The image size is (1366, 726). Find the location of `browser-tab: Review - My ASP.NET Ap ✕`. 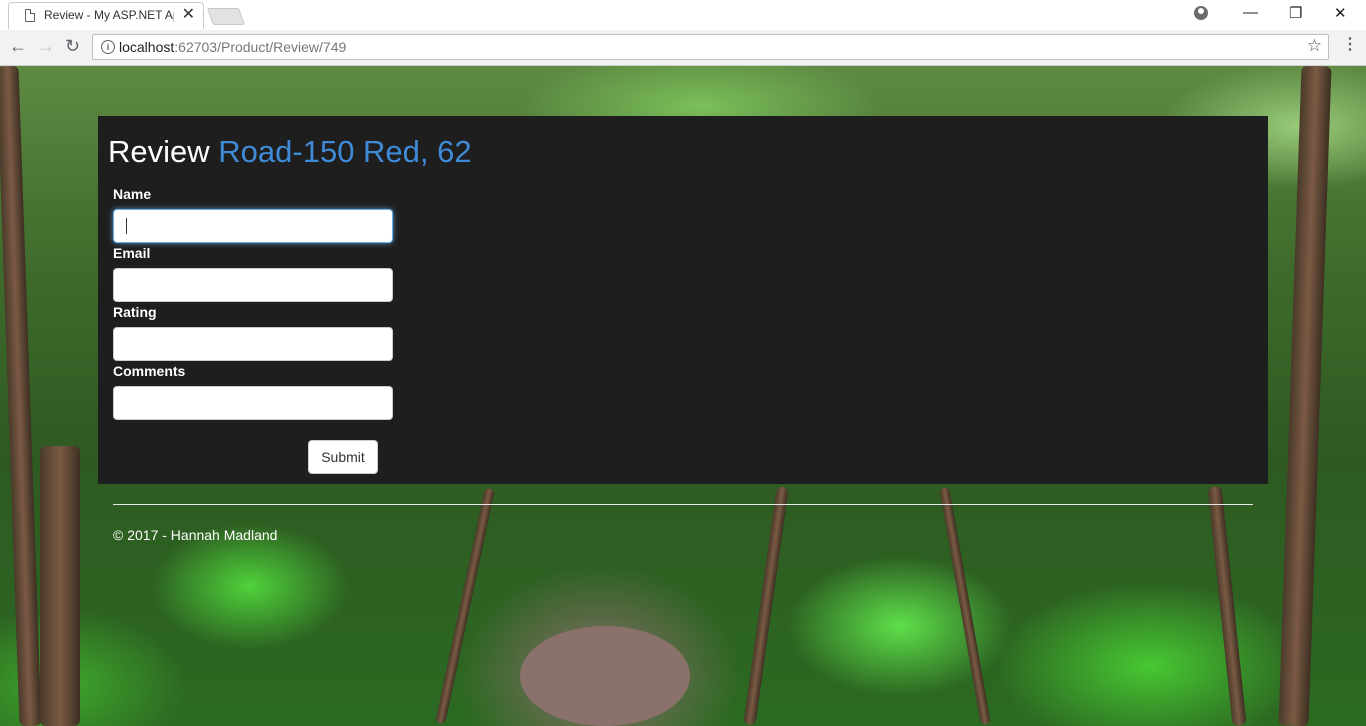

browser-tab: Review - My ASP.NET Ap ✕ is located at coordinates (106, 15).